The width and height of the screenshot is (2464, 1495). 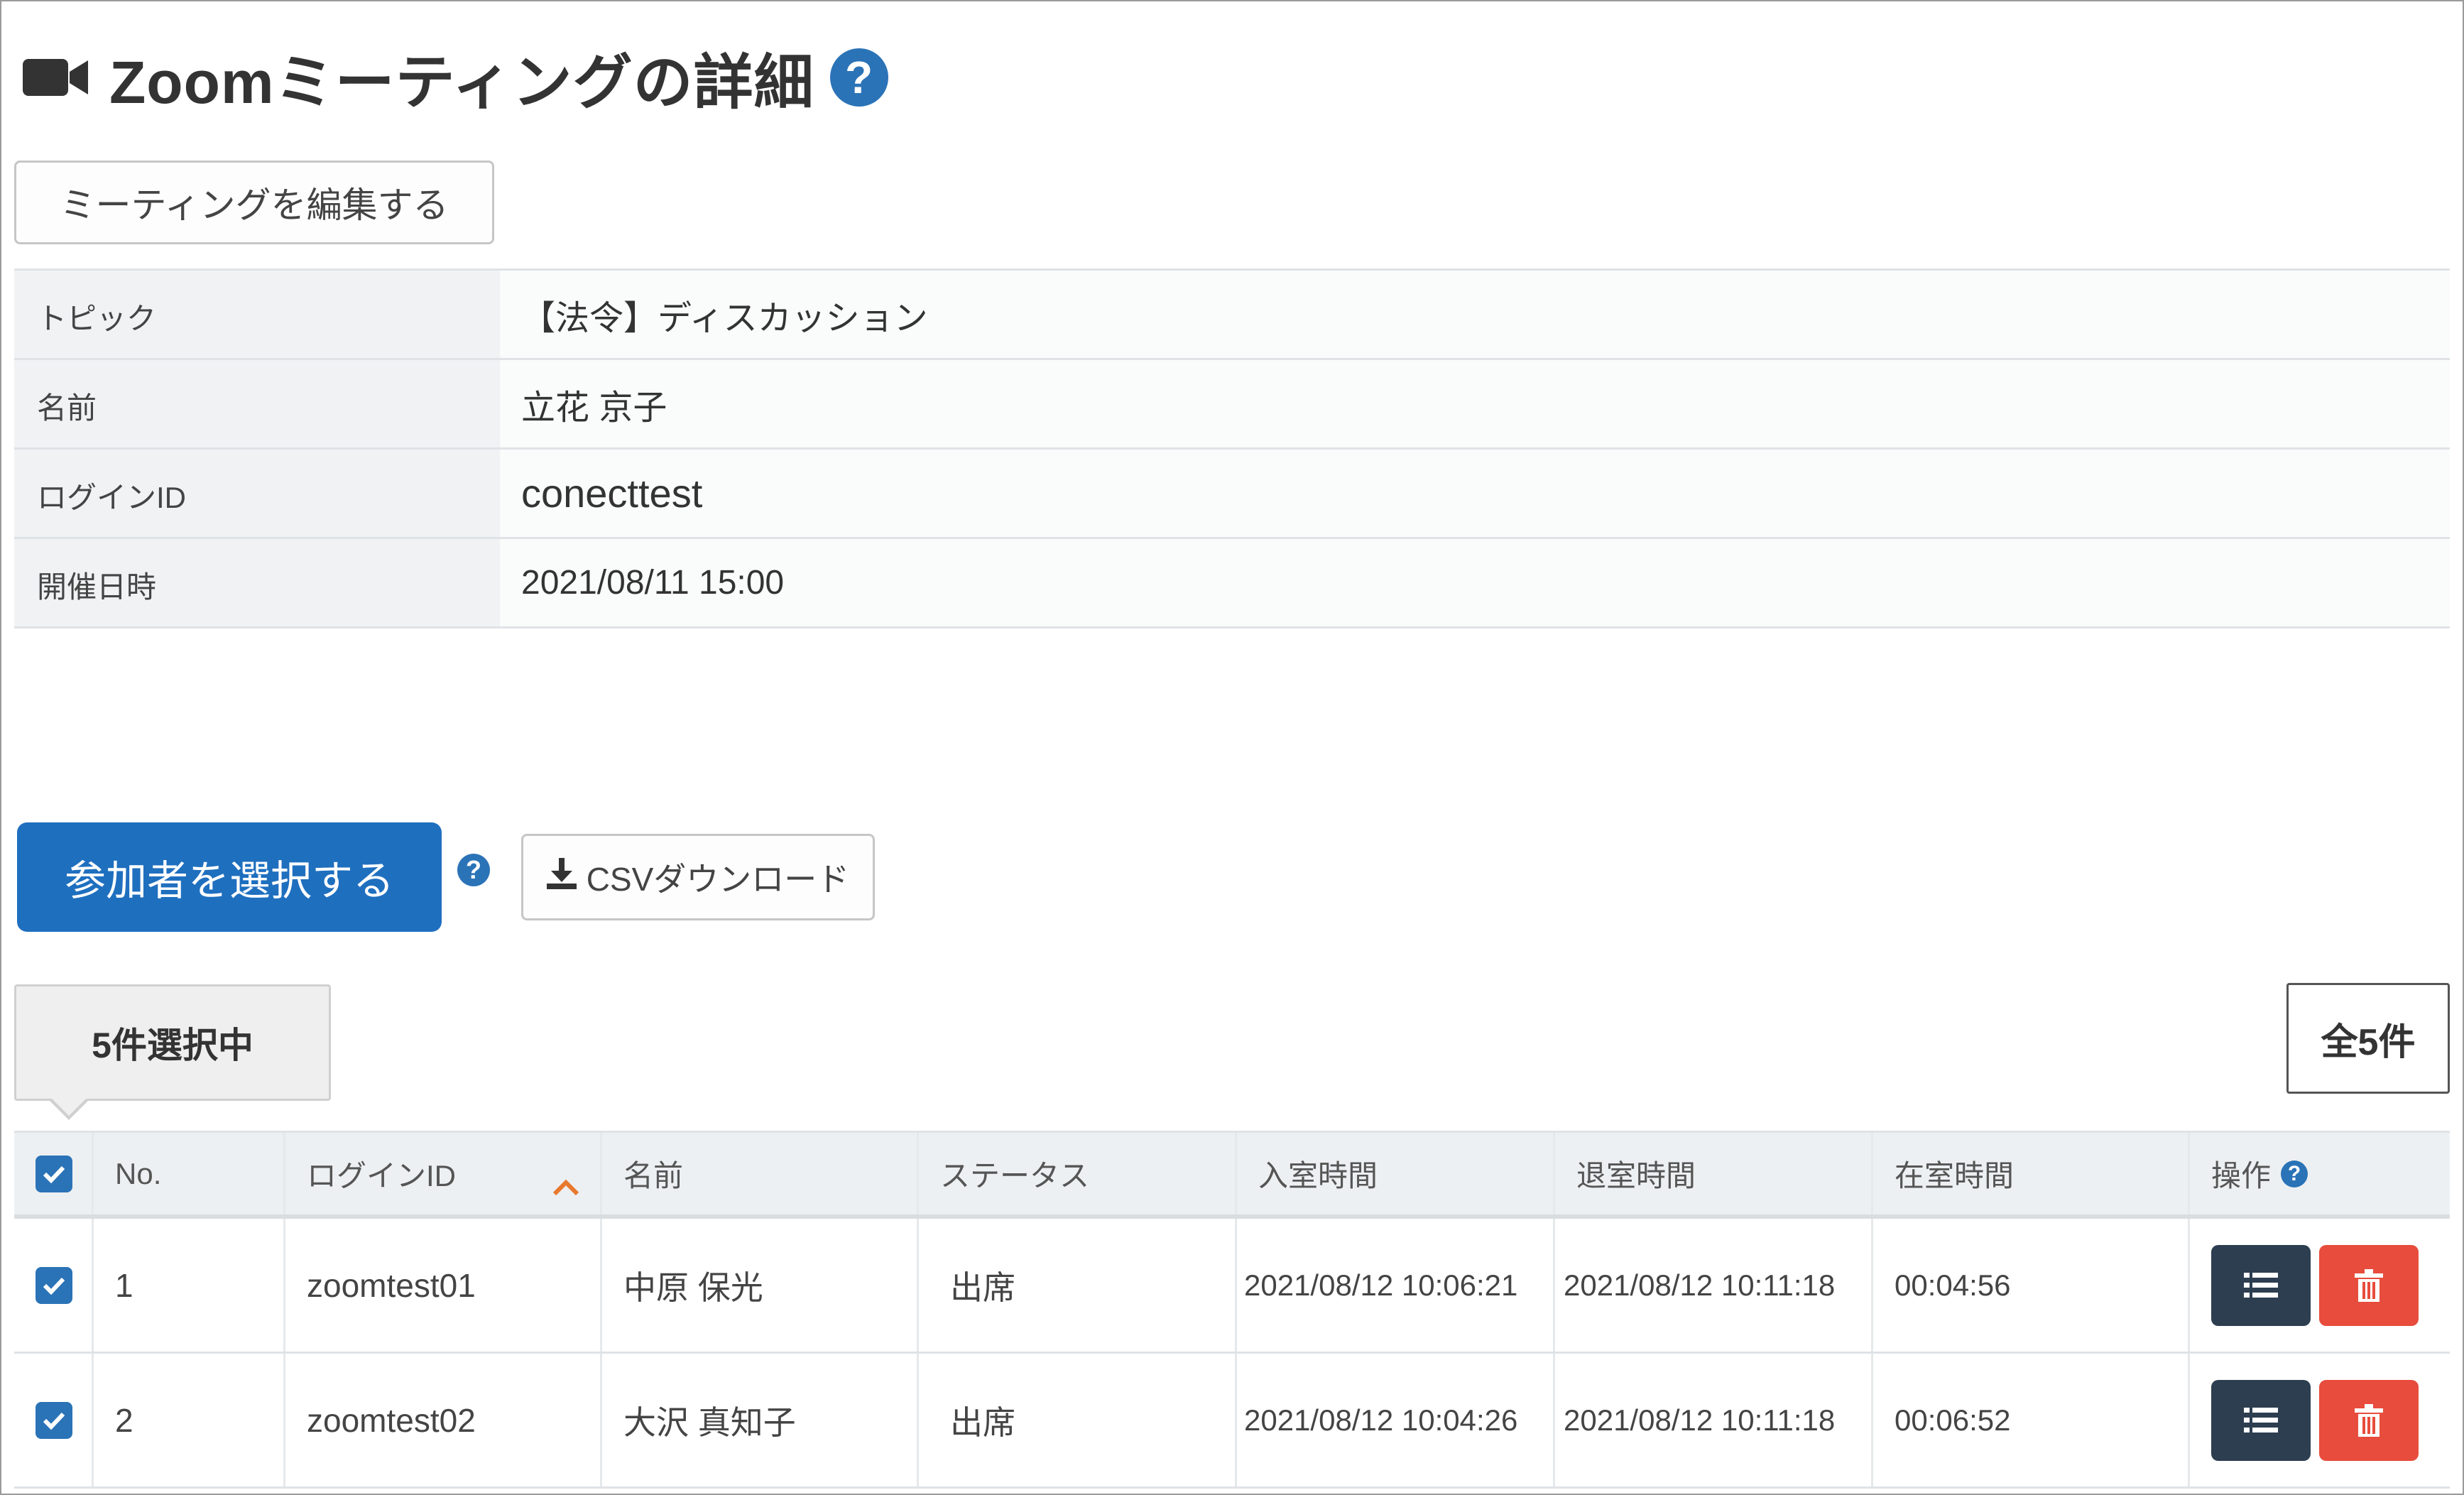 I want to click on column-header-label: 入室時間, so click(x=1318, y=1175).